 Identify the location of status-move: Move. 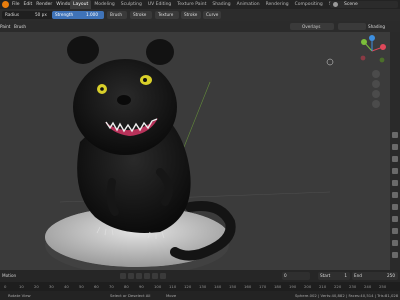
(171, 295).